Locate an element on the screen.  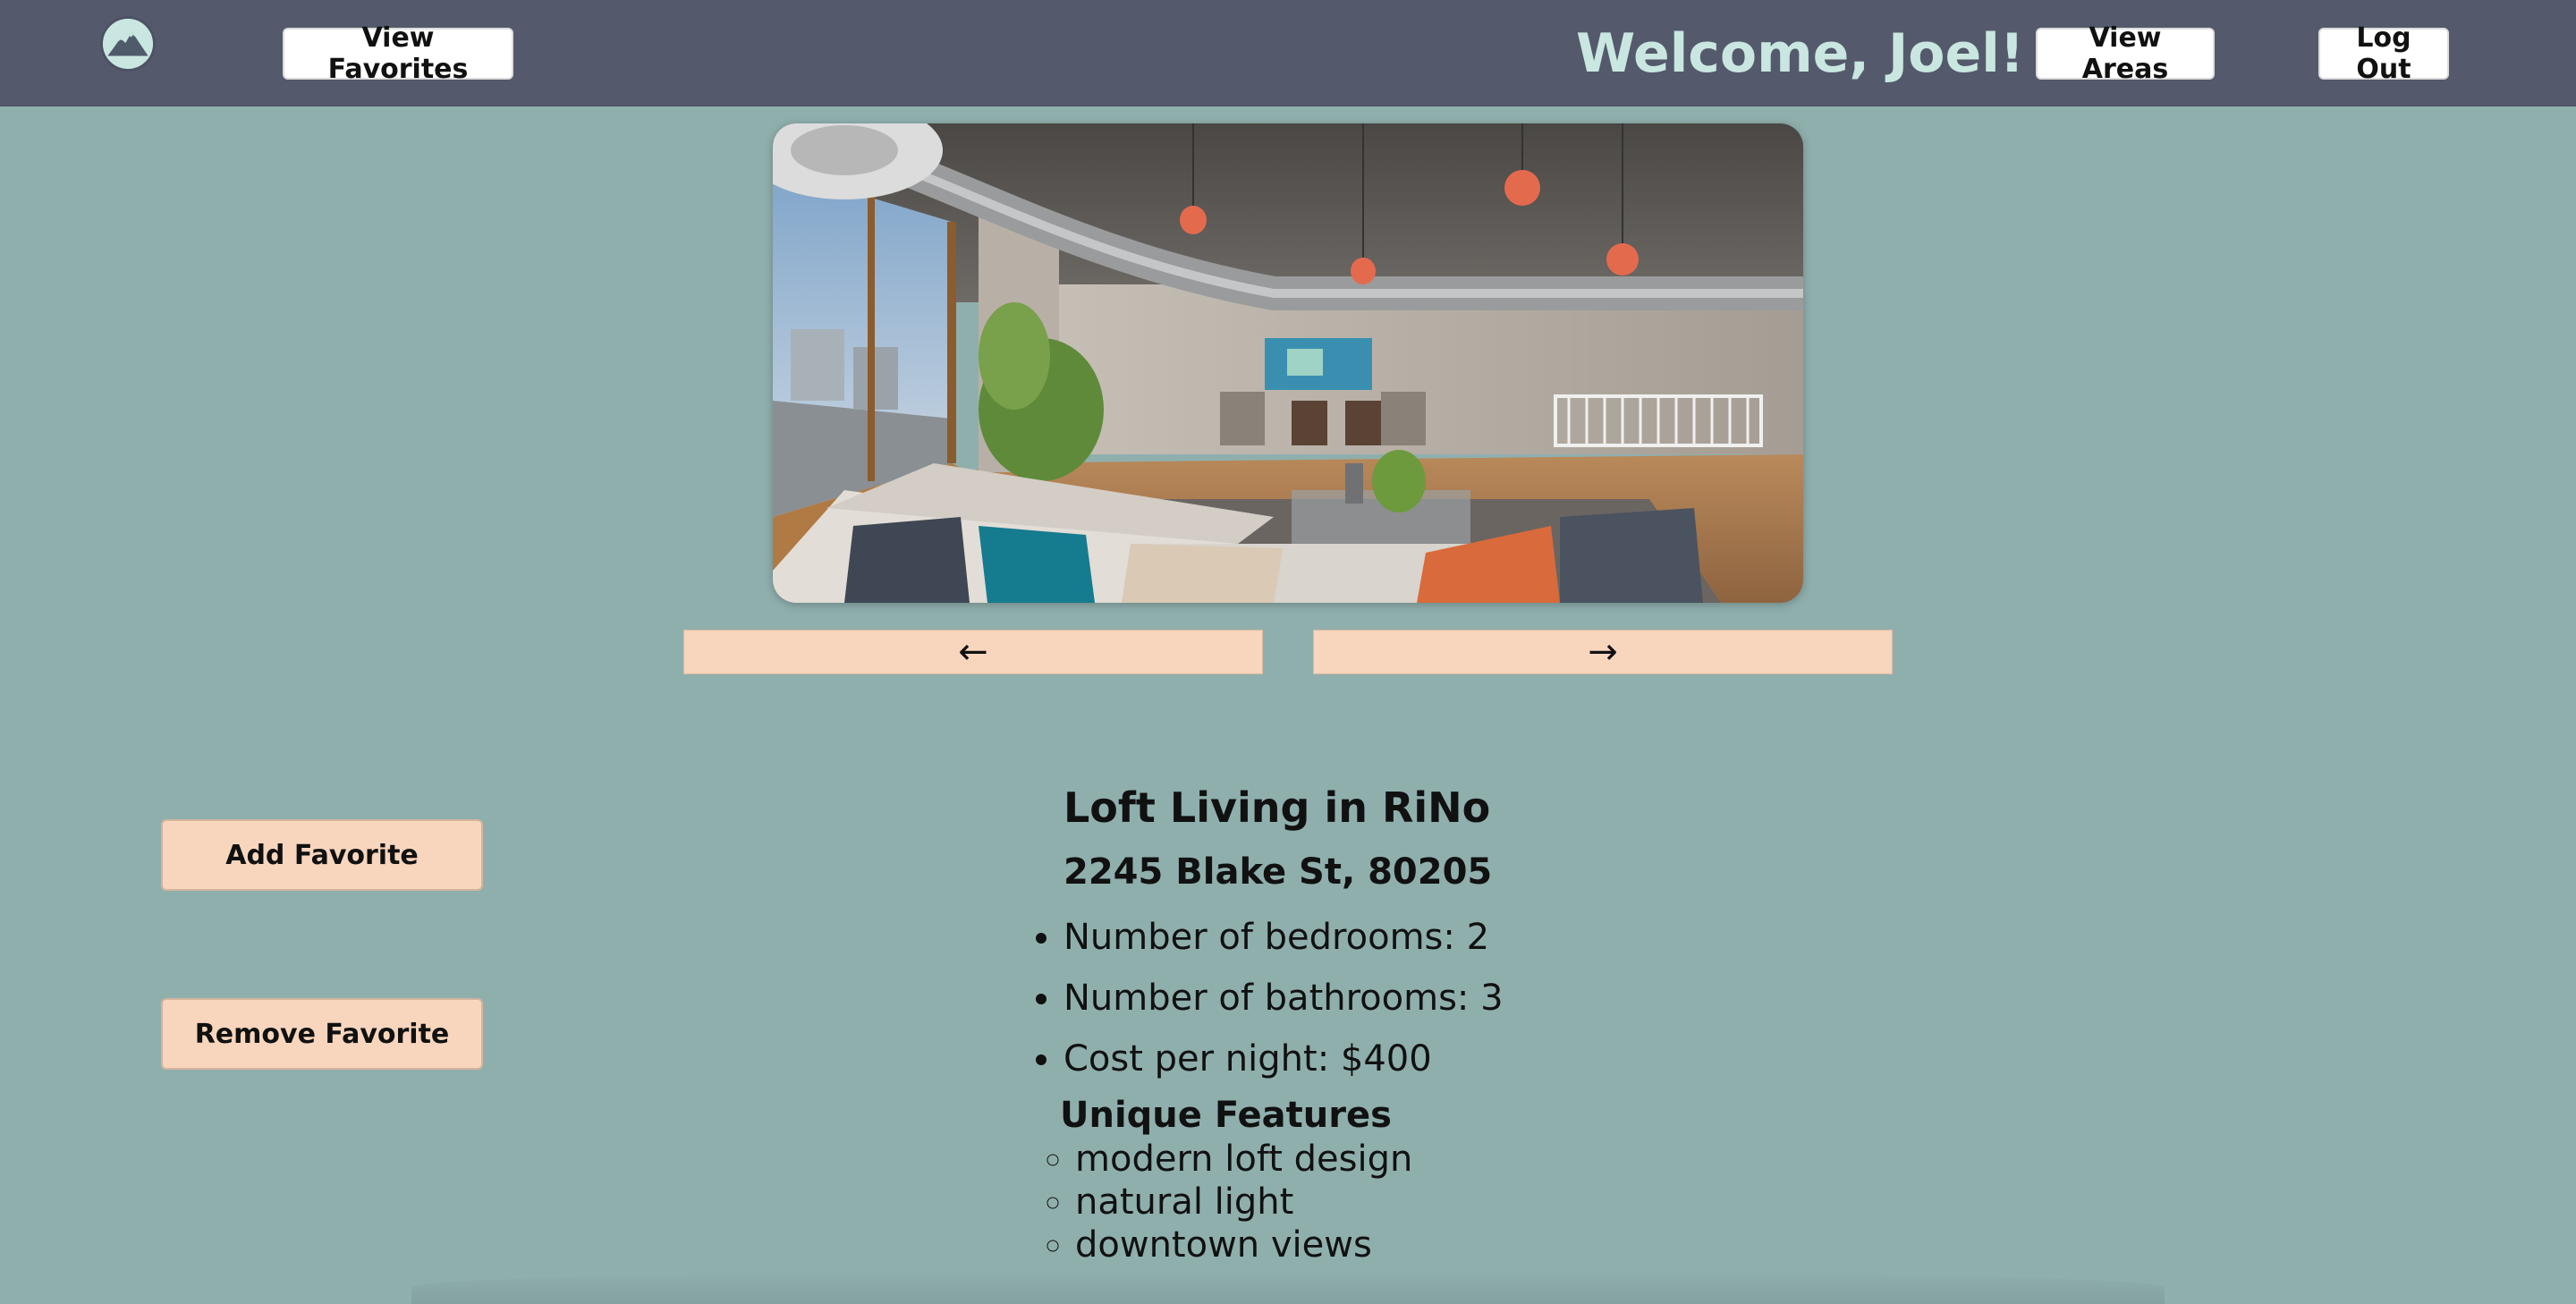
bedrooms-fact: Number of bedrooms: 2 is located at coordinates (1283, 938).